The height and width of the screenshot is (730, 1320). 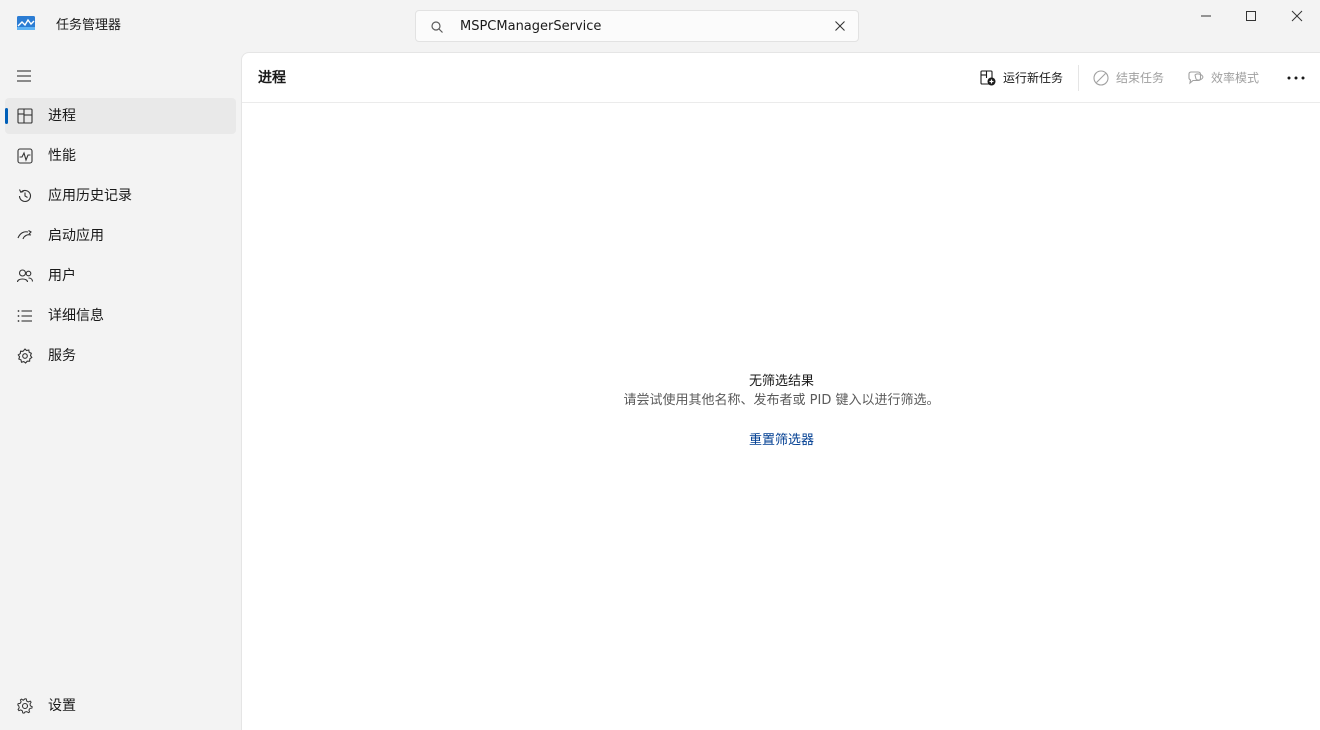 I want to click on reset-filter-link: 重置筛选器, so click(x=781, y=441).